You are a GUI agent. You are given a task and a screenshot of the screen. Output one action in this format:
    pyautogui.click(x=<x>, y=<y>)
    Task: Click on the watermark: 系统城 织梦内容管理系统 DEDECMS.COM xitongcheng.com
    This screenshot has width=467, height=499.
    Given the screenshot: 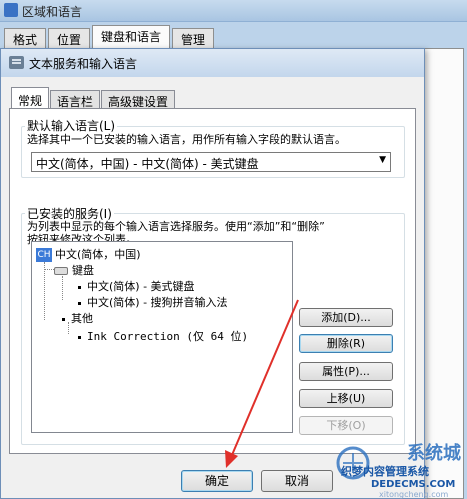 What is the action you would take?
    pyautogui.click(x=397, y=469)
    